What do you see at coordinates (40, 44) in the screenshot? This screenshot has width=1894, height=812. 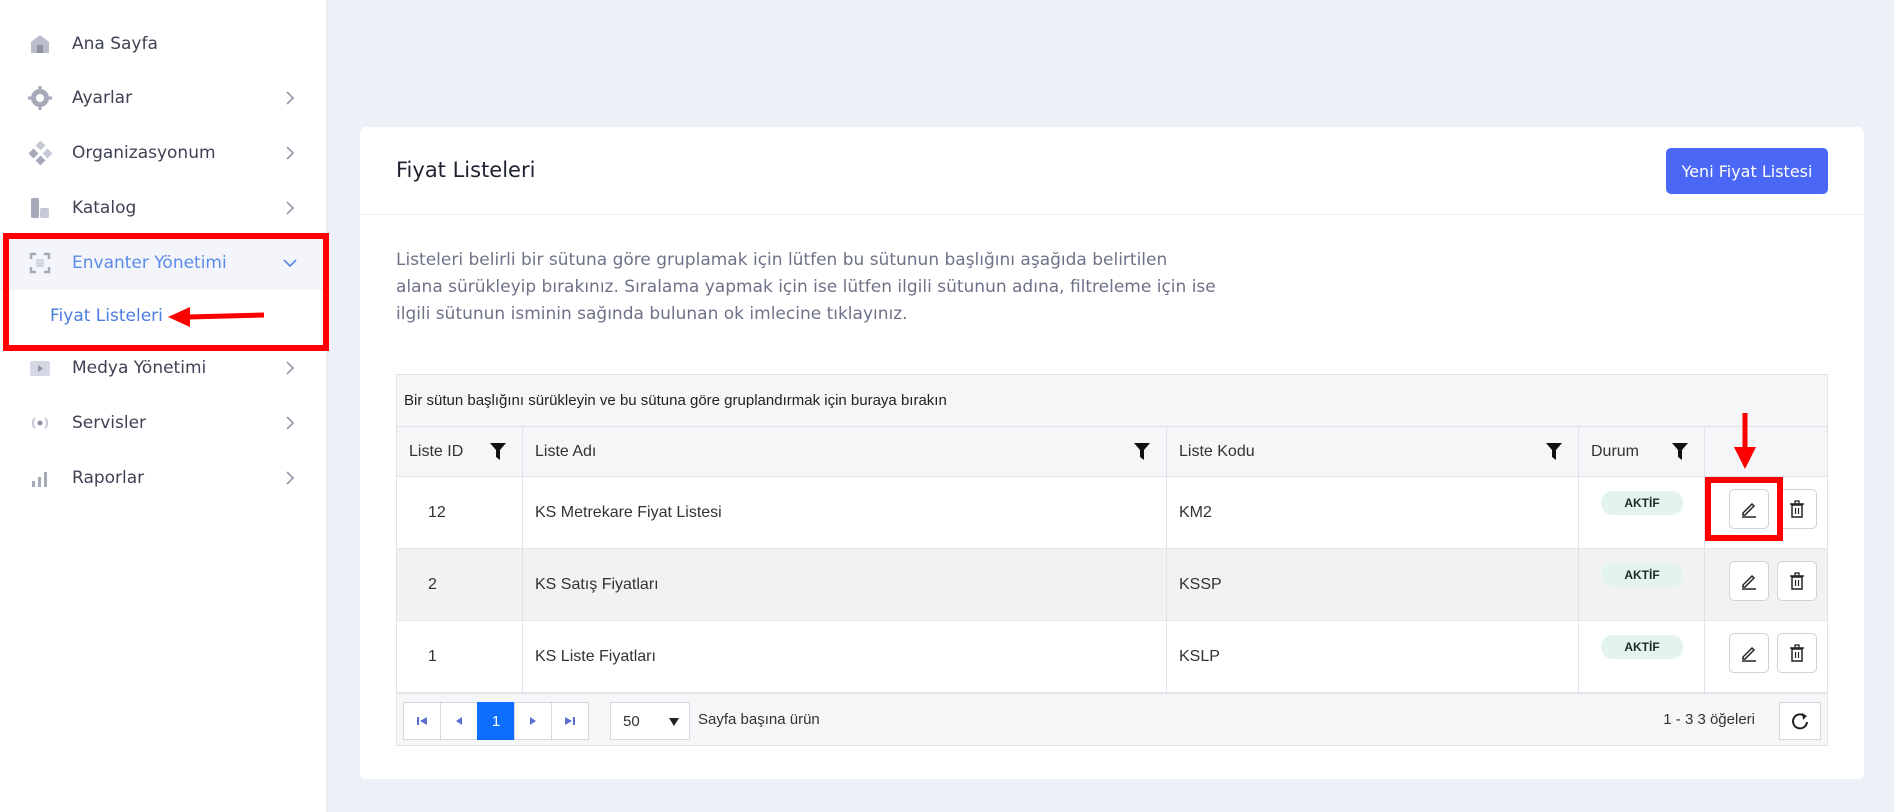 I see `home-icon` at bounding box center [40, 44].